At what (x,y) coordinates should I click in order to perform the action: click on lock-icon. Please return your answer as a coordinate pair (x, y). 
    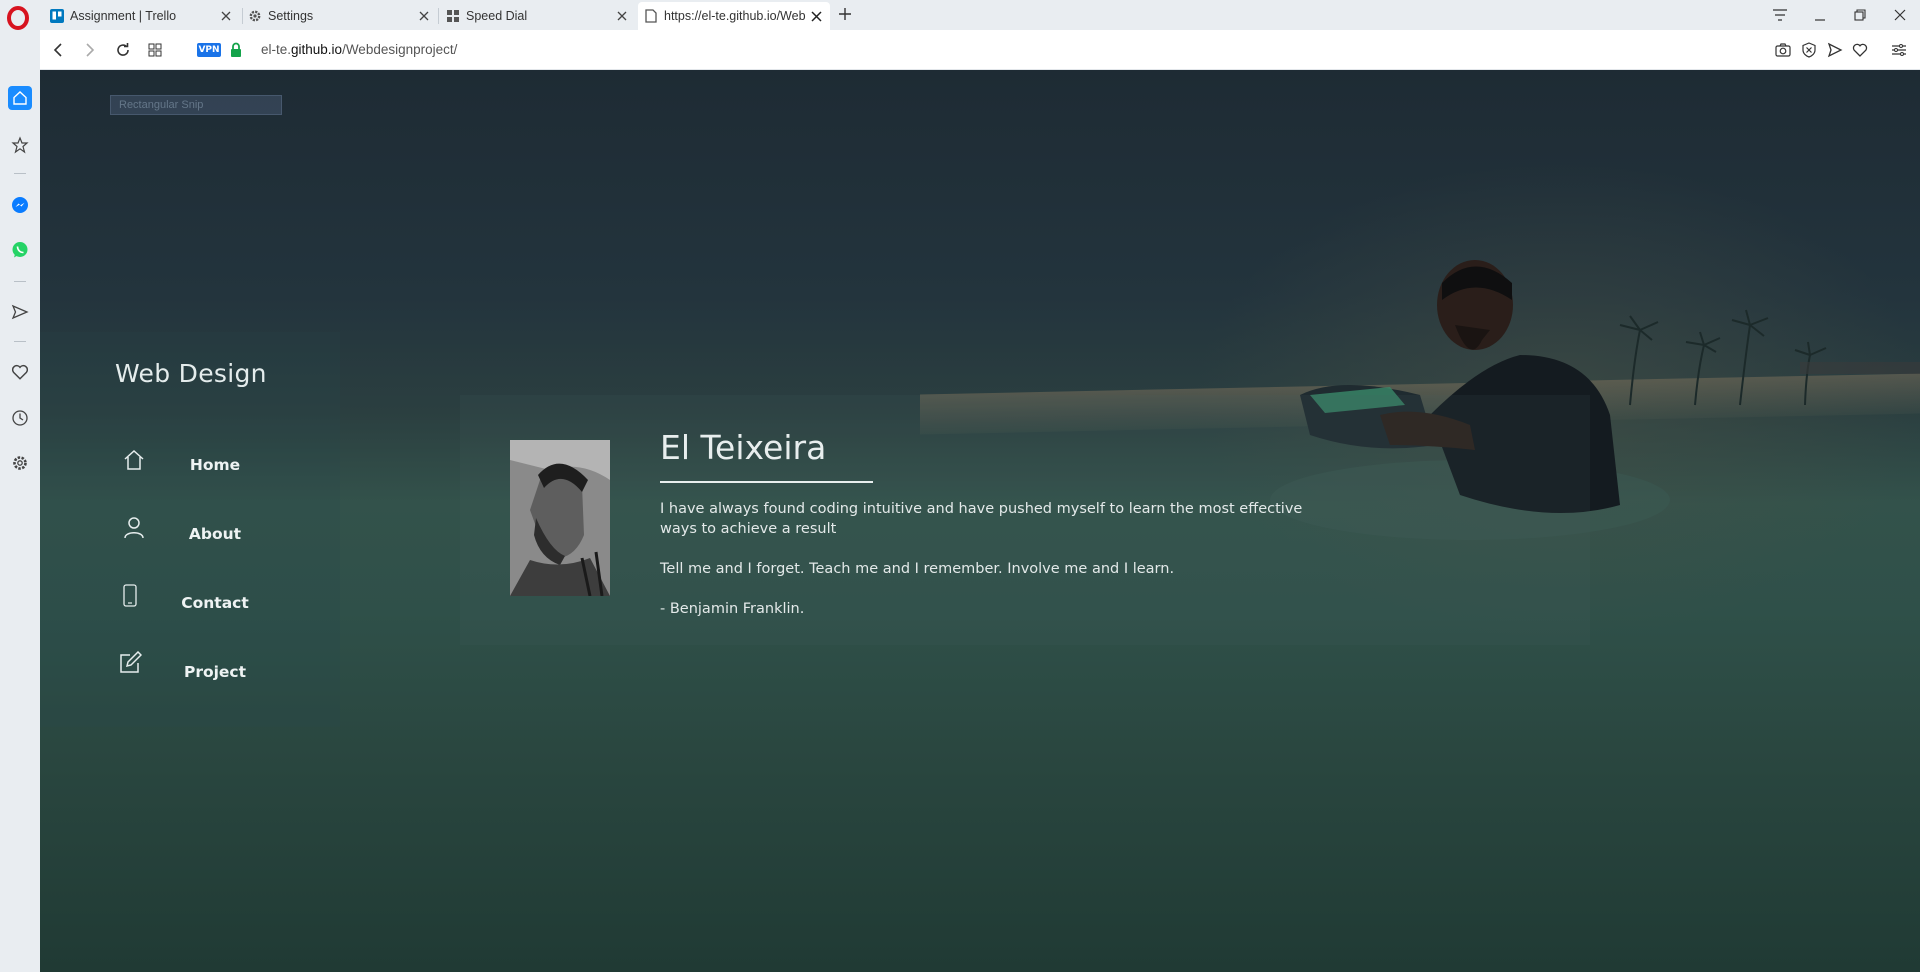
    Looking at the image, I should click on (237, 50).